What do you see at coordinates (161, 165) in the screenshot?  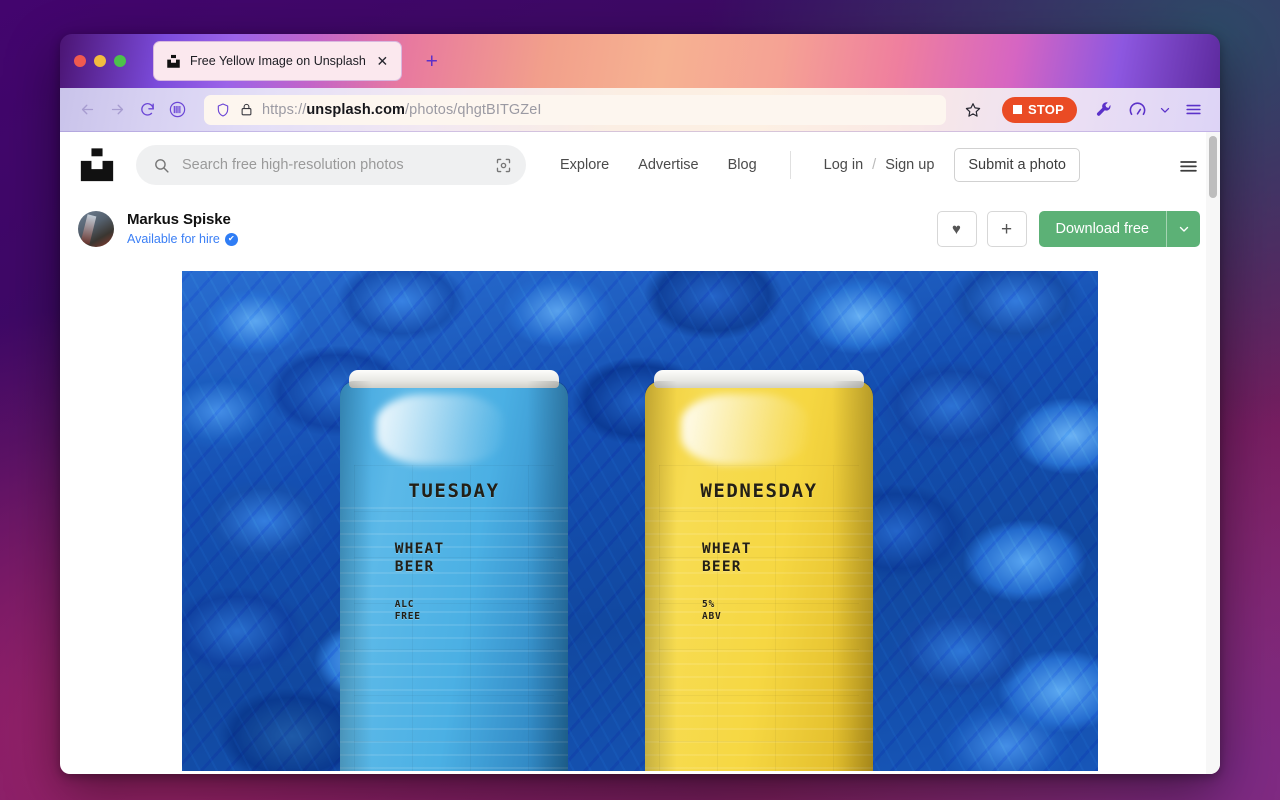 I see `search-icon` at bounding box center [161, 165].